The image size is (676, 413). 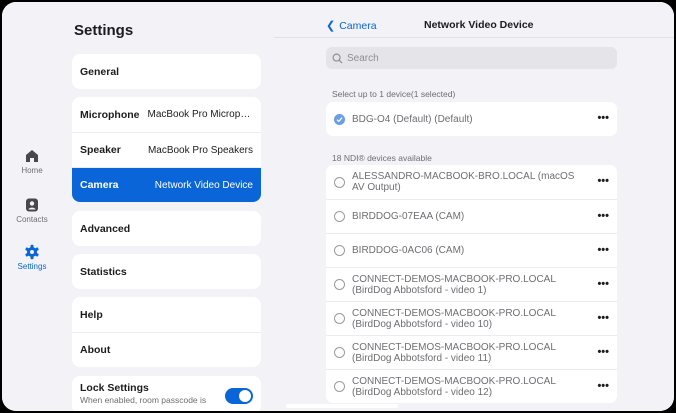 I want to click on settings-item-statistics: Statistics, so click(x=166, y=271).